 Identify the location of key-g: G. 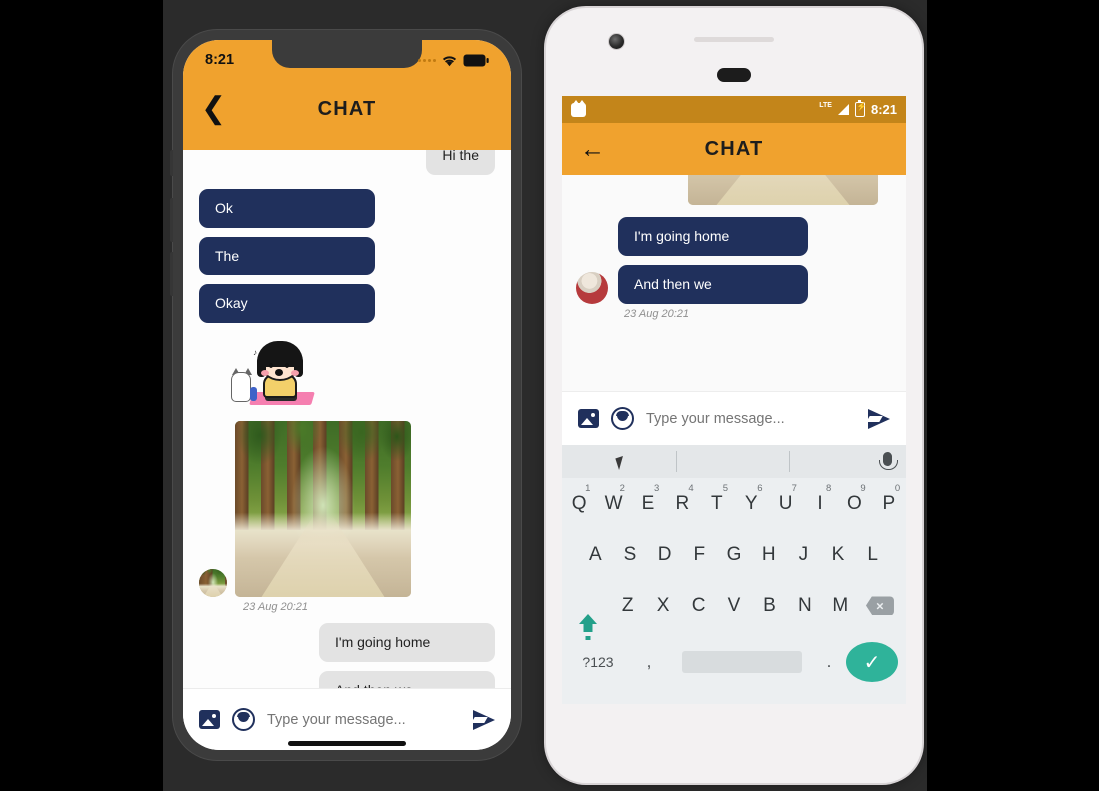
(734, 555).